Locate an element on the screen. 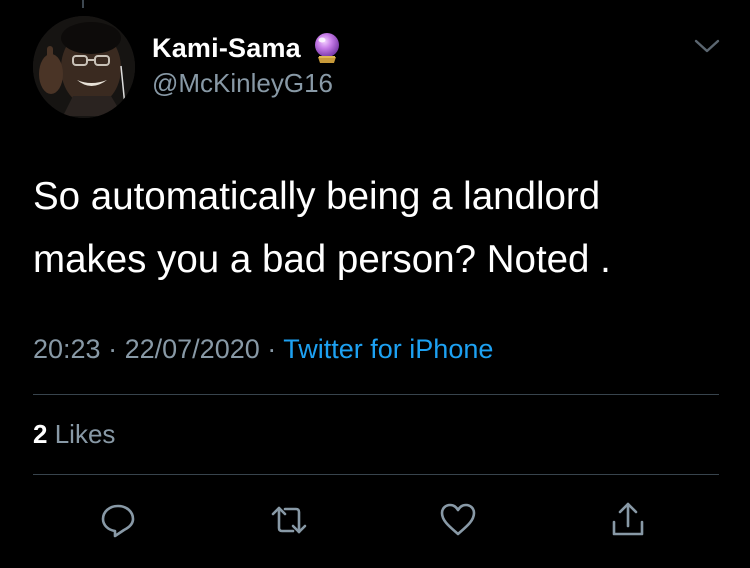  likes-label: Likes is located at coordinates (85, 434).